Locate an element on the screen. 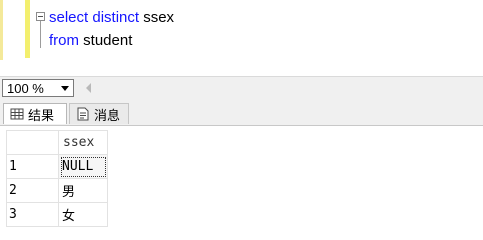 Image resolution: width=483 pixels, height=240 pixels. table-row: 3 女 is located at coordinates (57, 214).